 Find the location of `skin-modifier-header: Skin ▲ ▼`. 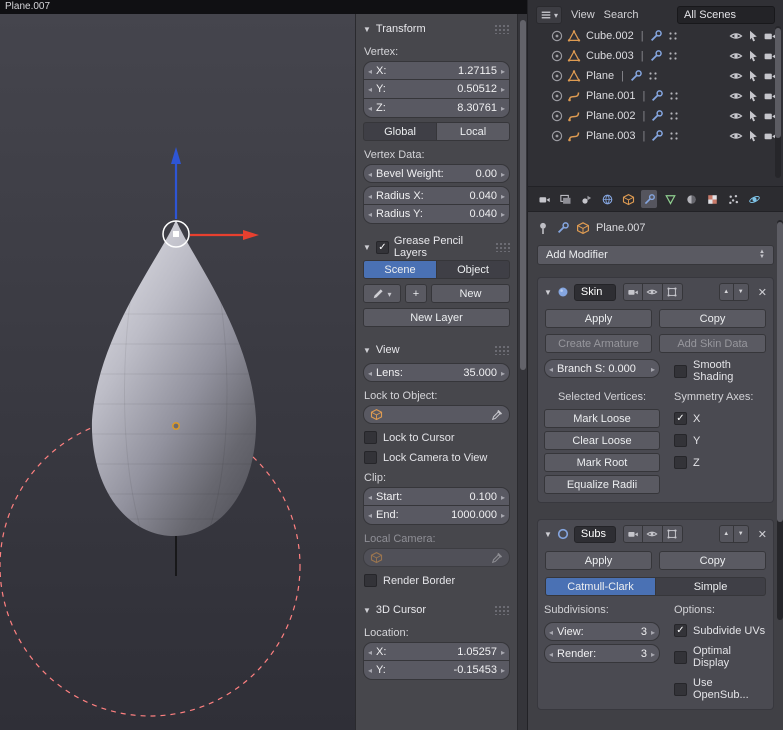

skin-modifier-header: Skin ▲ ▼ is located at coordinates (655, 292).